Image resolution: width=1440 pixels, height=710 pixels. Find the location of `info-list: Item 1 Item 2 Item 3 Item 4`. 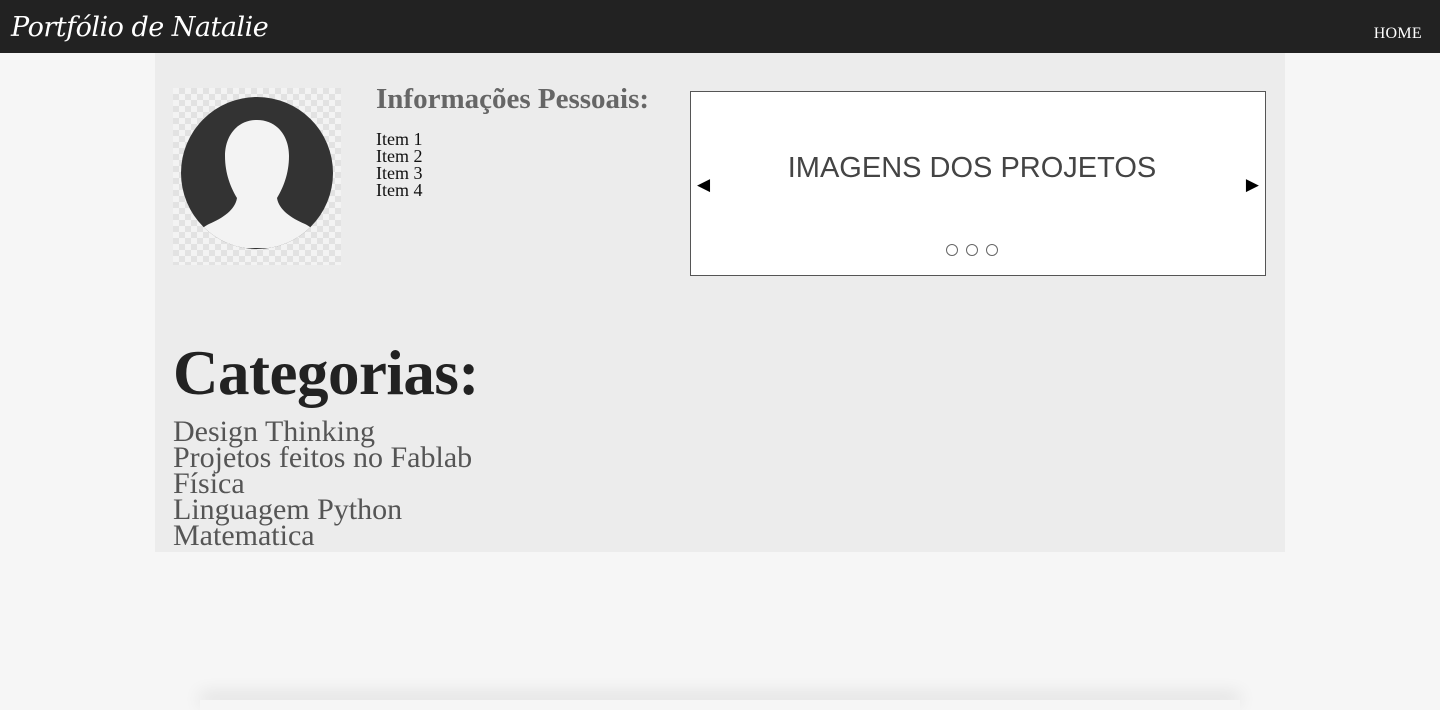

info-list: Item 1 Item 2 Item 3 Item 4 is located at coordinates (399, 165).